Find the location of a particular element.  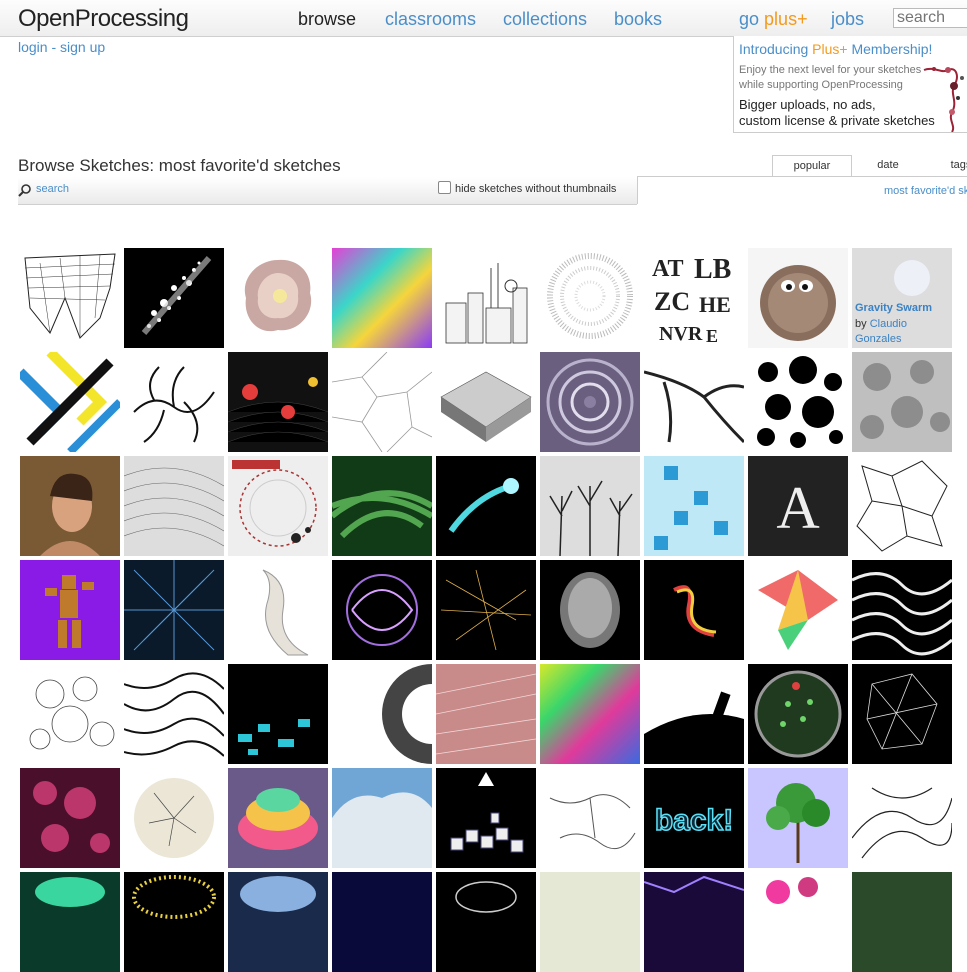

login-signup-link: login - sign up is located at coordinates (61, 47).